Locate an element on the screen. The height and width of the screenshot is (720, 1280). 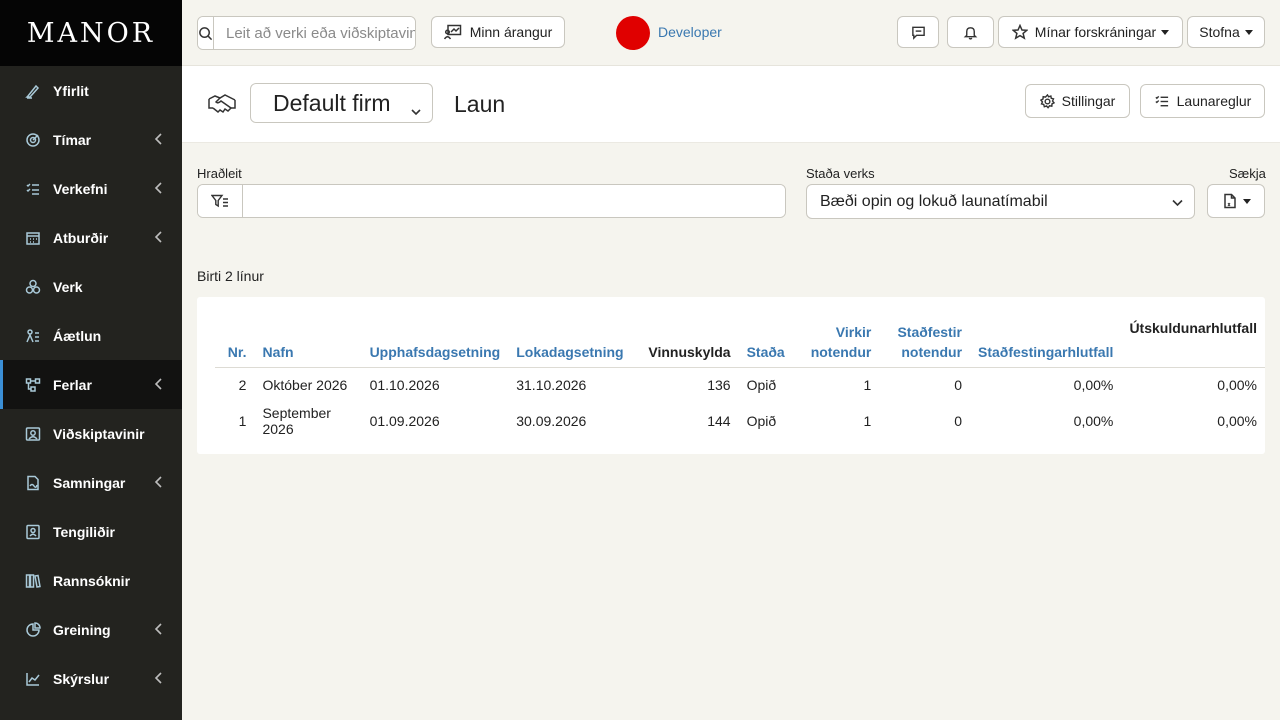
quicksearch-input is located at coordinates (514, 201).